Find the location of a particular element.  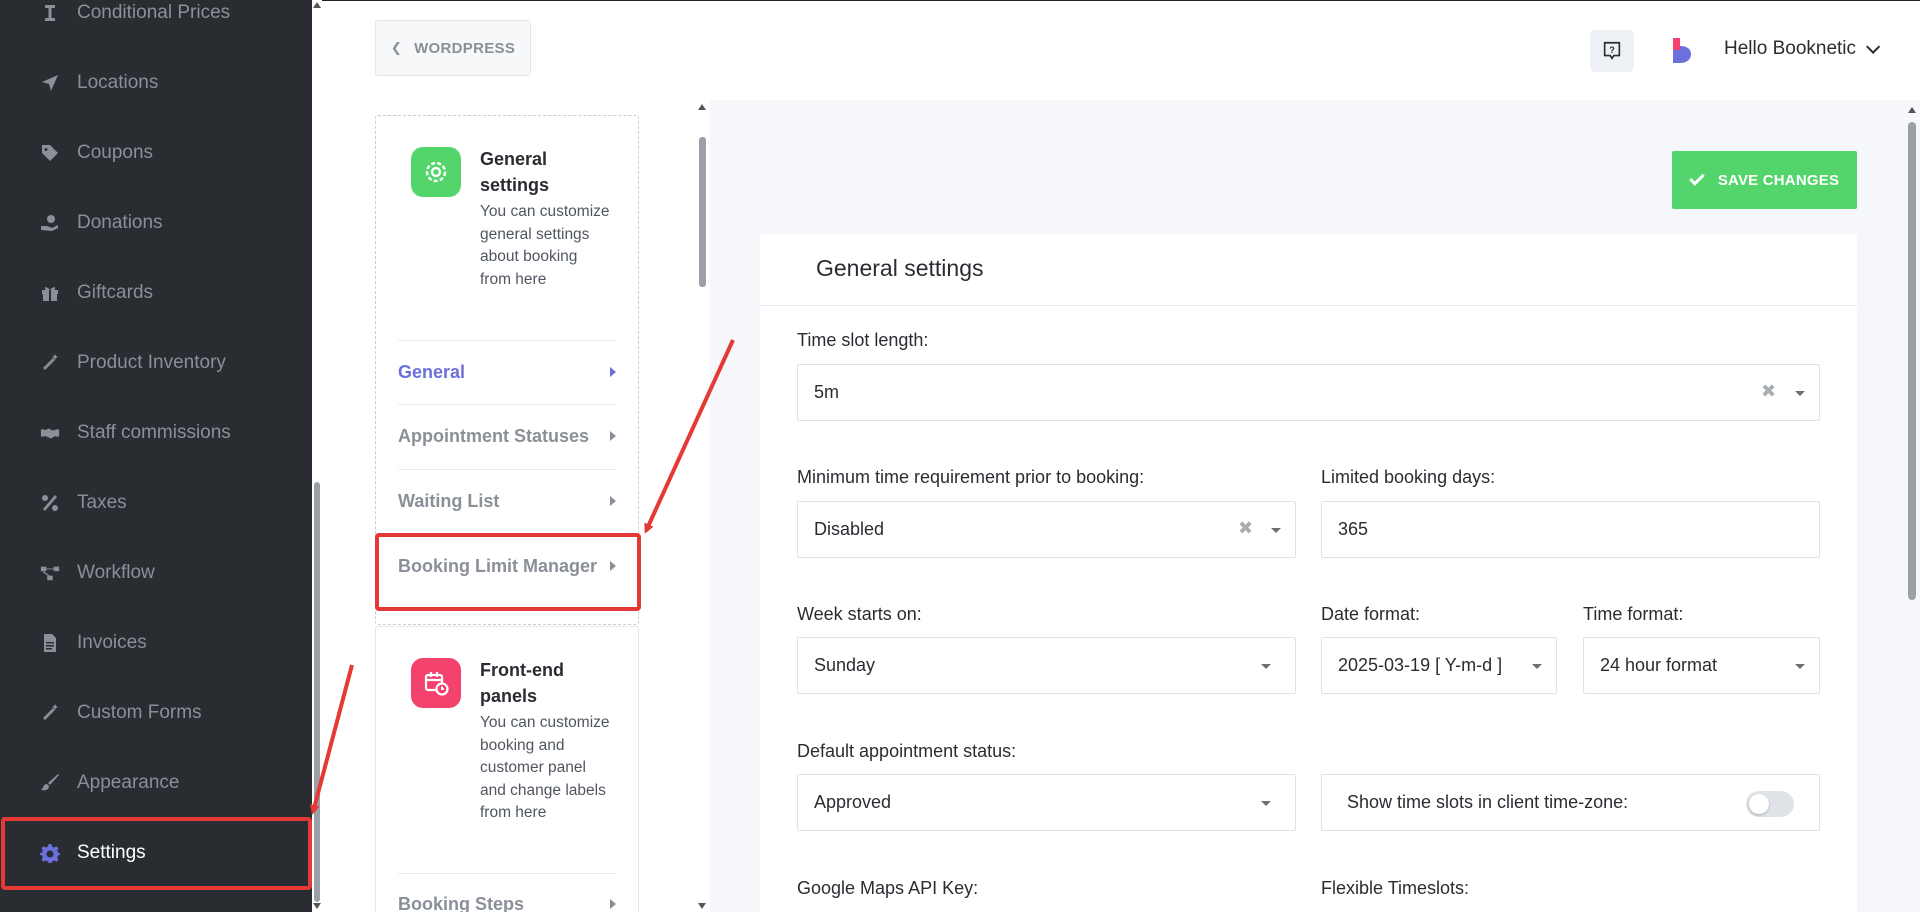

sidebar-item-invoices: Invoices is located at coordinates (156, 643).